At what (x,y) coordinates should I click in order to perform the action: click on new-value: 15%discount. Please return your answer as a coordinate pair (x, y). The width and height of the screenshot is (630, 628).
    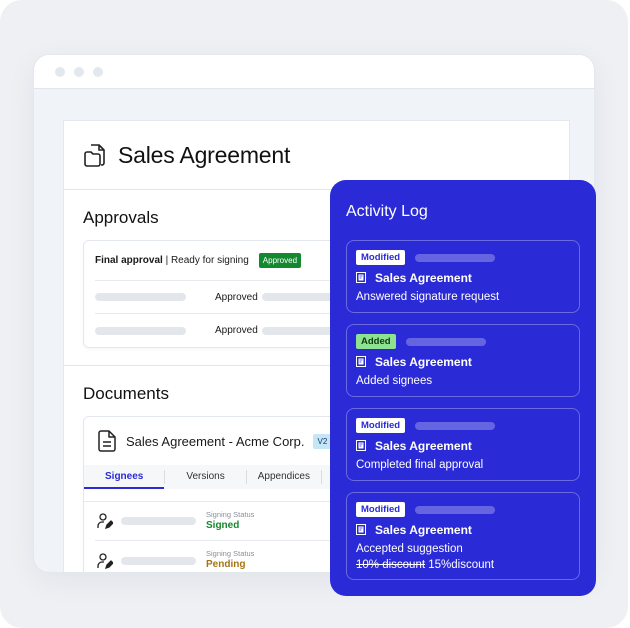
    Looking at the image, I should click on (461, 565).